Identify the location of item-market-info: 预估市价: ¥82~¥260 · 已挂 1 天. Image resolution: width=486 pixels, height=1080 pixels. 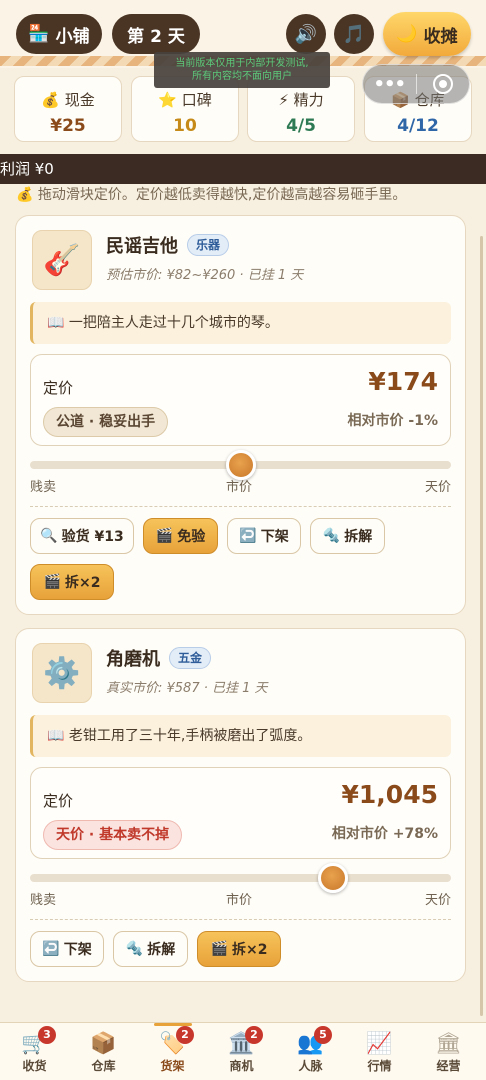
(205, 275).